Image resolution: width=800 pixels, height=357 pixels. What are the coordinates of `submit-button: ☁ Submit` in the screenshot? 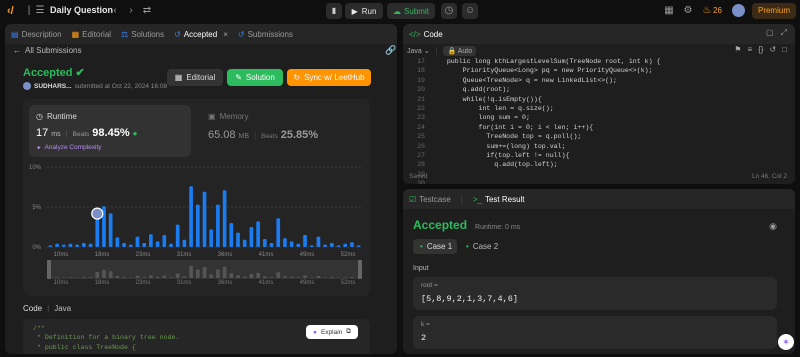 It's located at (411, 11).